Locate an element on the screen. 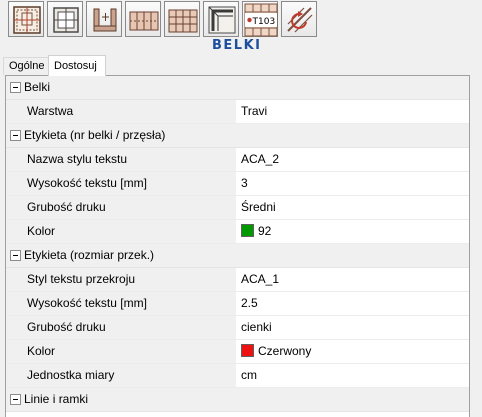  property-name: Jednostka miary is located at coordinates (121, 375).